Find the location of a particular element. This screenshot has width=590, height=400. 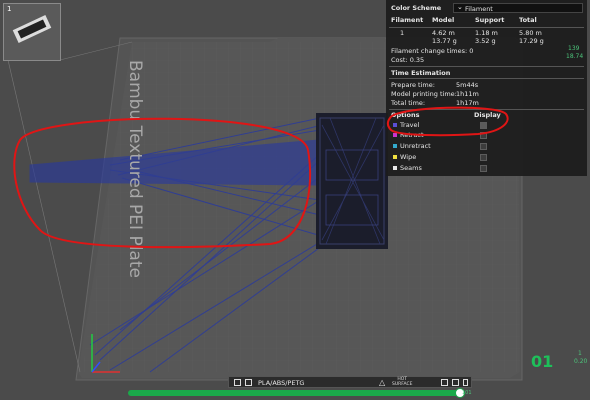

view-icon is located at coordinates (444, 382).